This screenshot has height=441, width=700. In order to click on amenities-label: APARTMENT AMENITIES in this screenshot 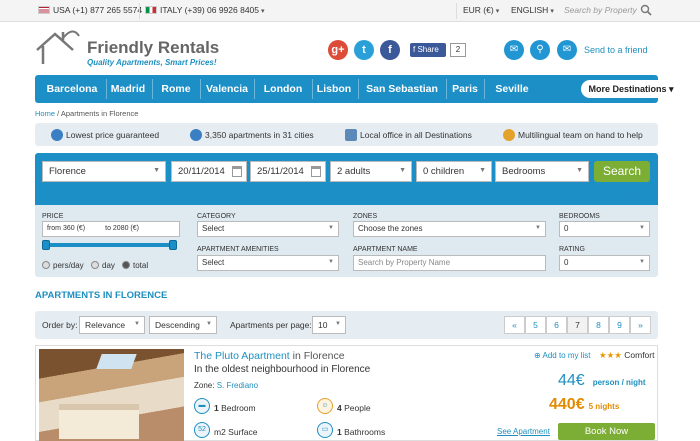, I will do `click(238, 249)`.